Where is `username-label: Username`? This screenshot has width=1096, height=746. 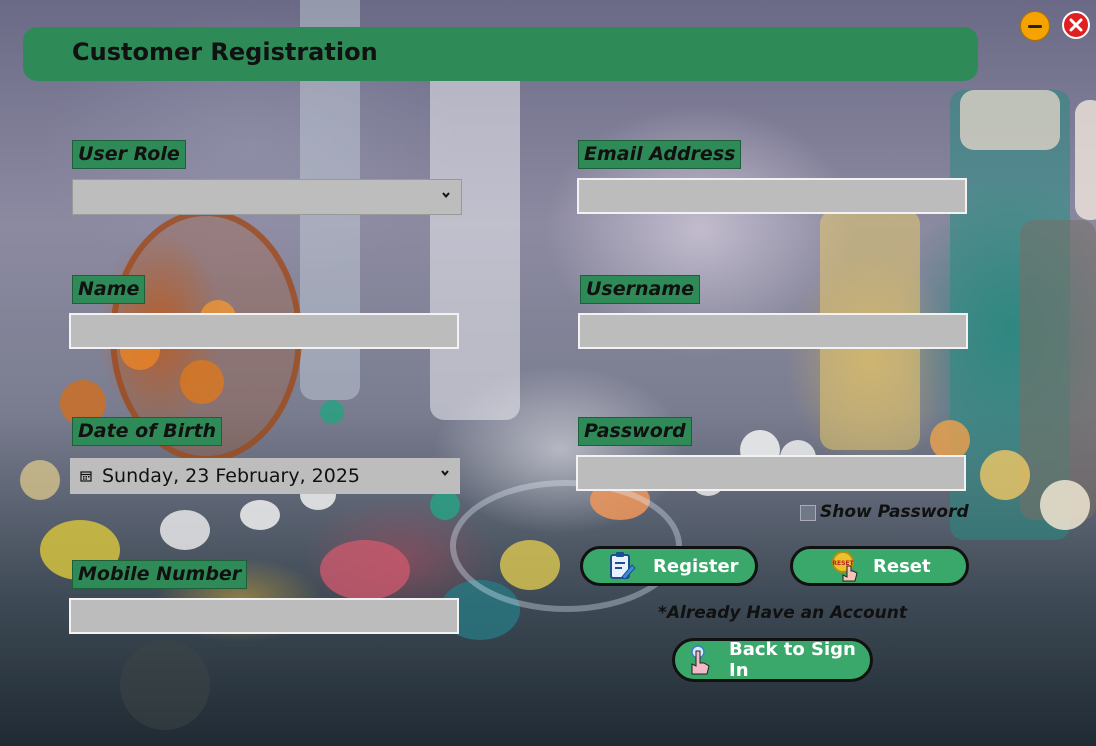
username-label: Username is located at coordinates (640, 289).